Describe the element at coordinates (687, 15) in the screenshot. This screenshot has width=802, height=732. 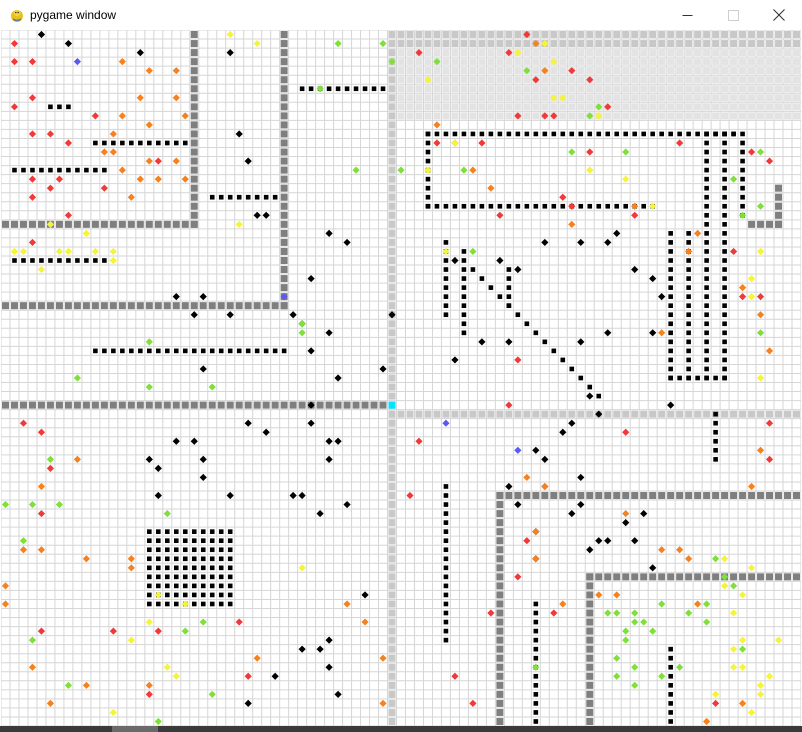
I see `minimize-button` at that location.